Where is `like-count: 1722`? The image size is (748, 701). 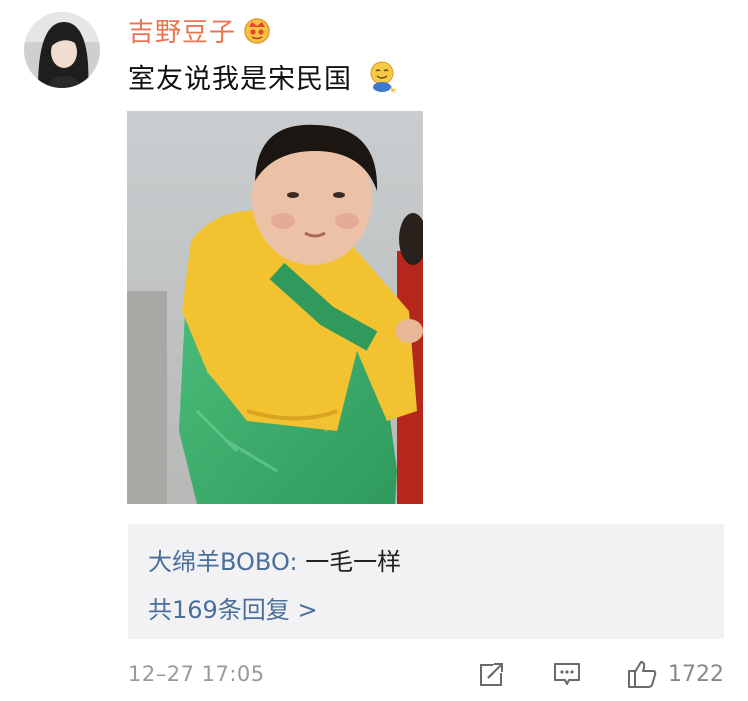
like-count: 1722 is located at coordinates (696, 674).